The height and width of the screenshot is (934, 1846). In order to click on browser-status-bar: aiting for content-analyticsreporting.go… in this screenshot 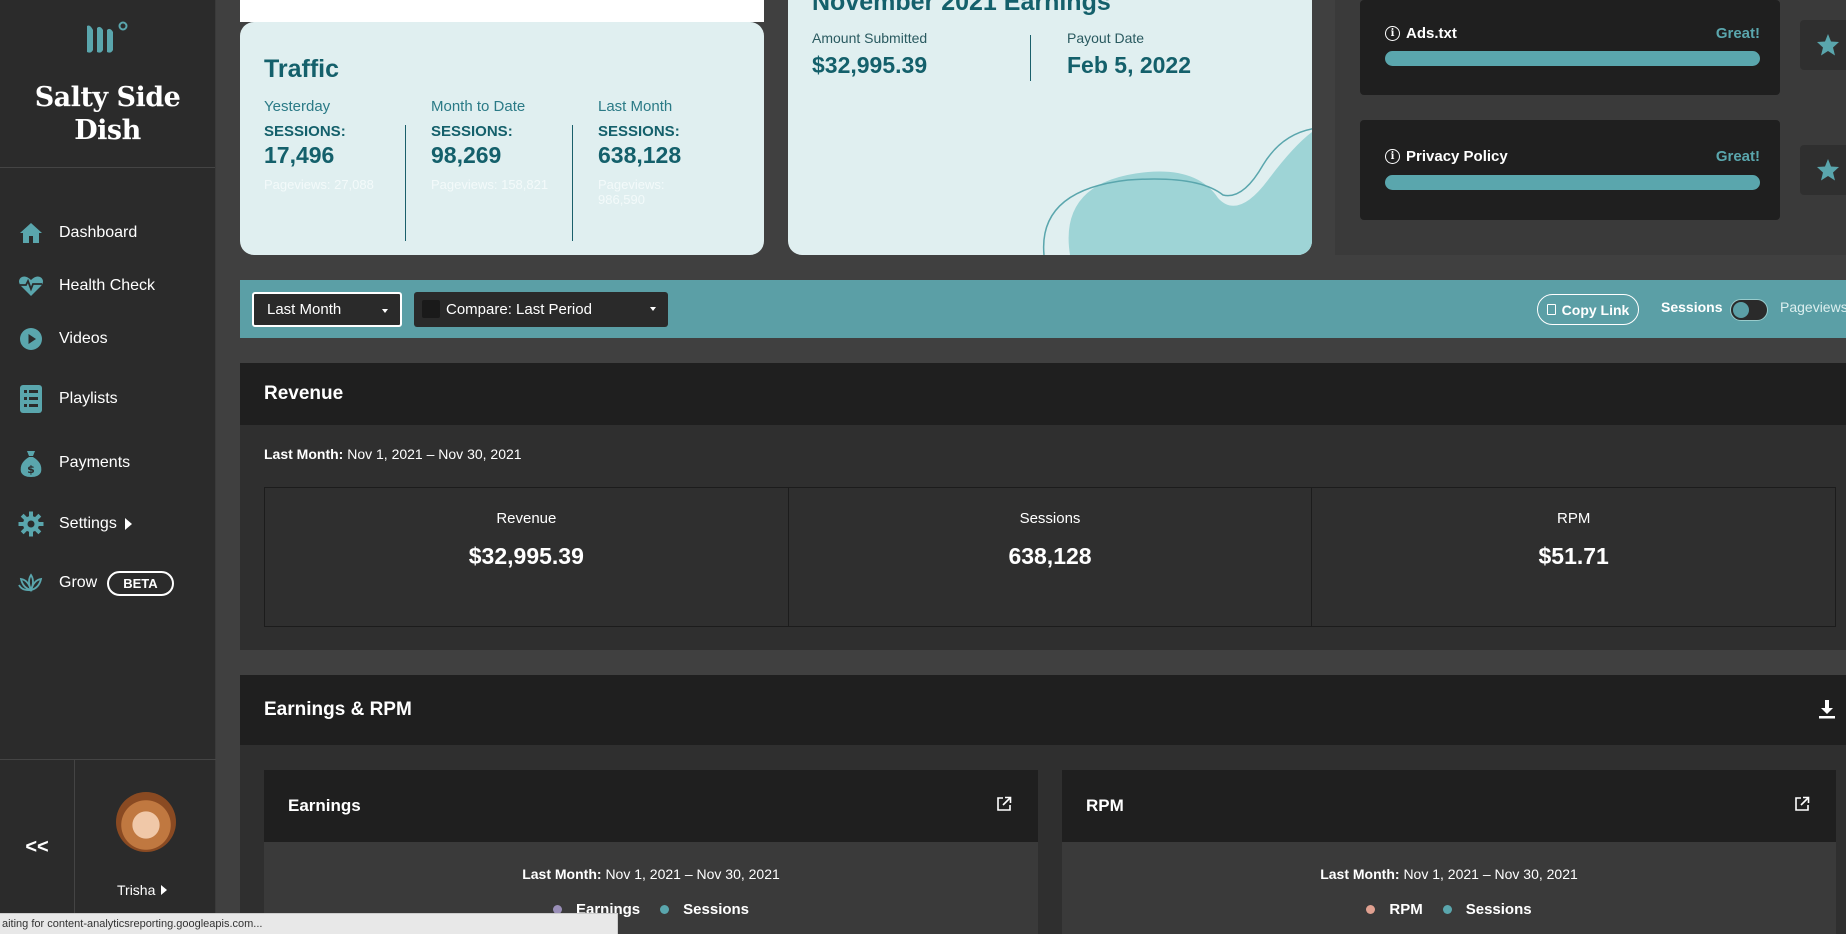, I will do `click(309, 923)`.